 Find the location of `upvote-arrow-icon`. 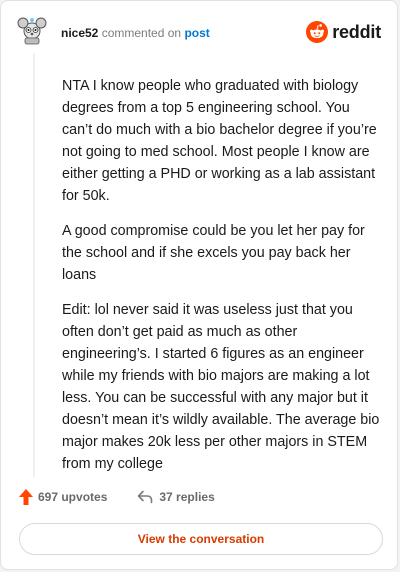

upvote-arrow-icon is located at coordinates (26, 497).